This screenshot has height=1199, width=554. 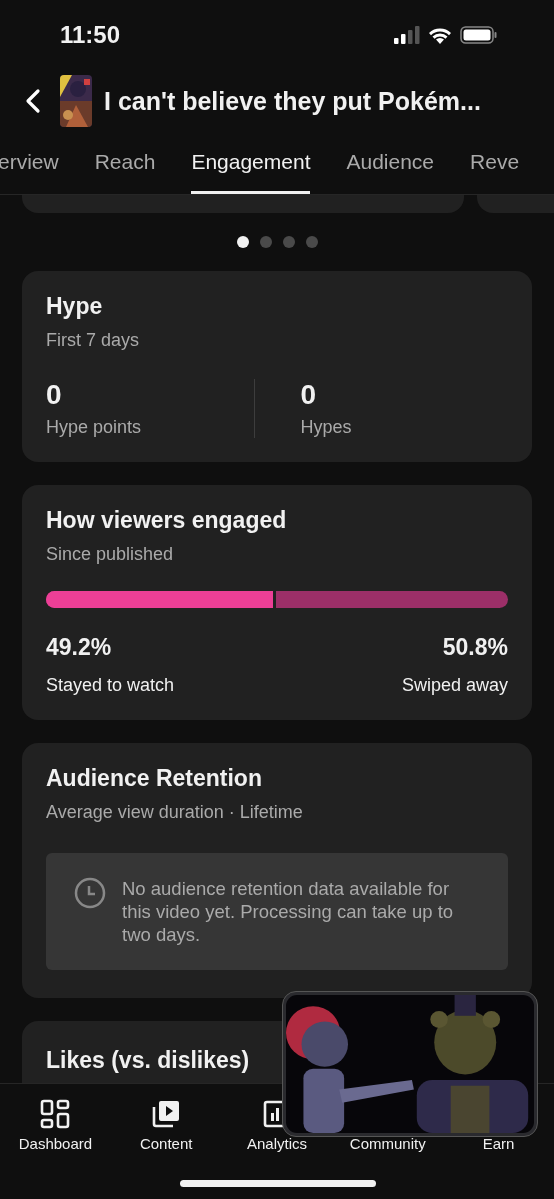 What do you see at coordinates (454, 685) in the screenshot?
I see `swiped-label: Swiped away` at bounding box center [454, 685].